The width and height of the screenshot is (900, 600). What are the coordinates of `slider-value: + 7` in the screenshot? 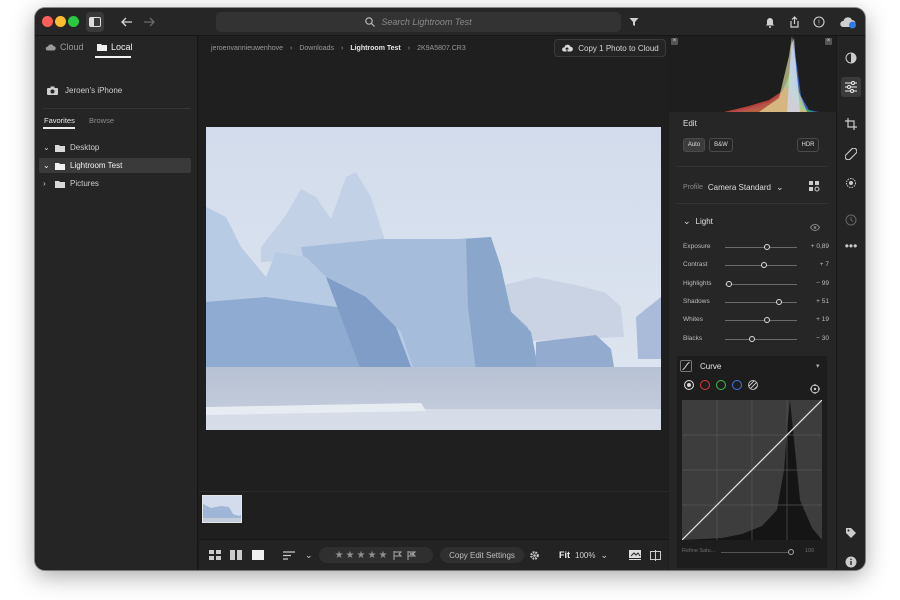 It's located at (817, 264).